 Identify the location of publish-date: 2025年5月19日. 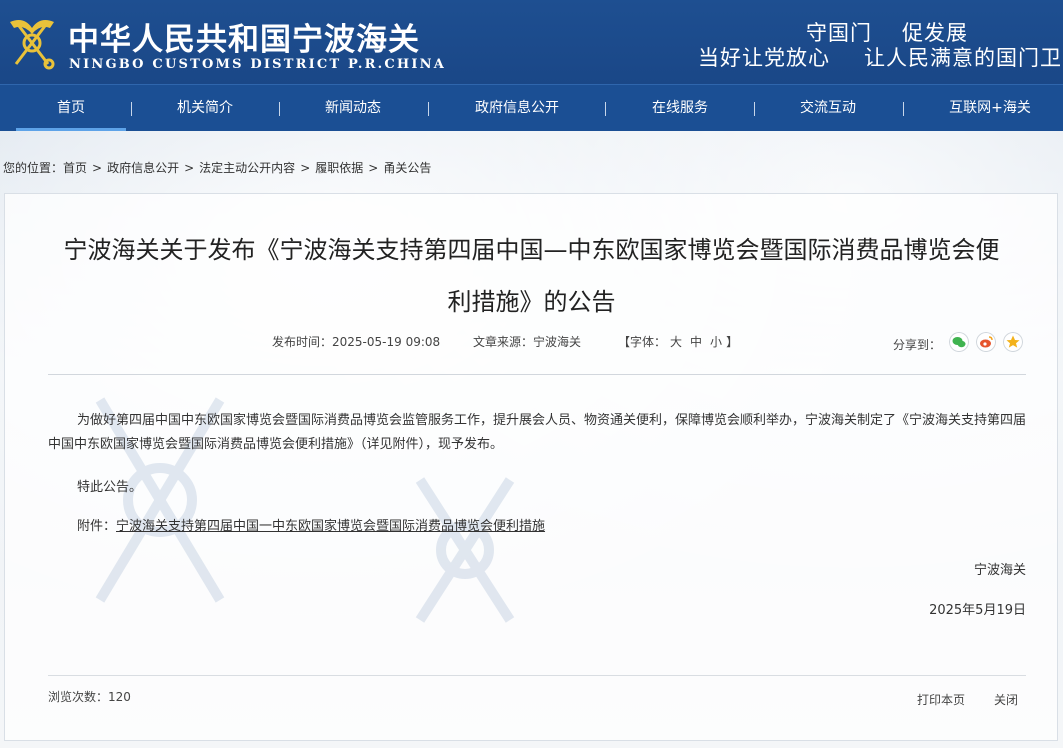
(977, 610).